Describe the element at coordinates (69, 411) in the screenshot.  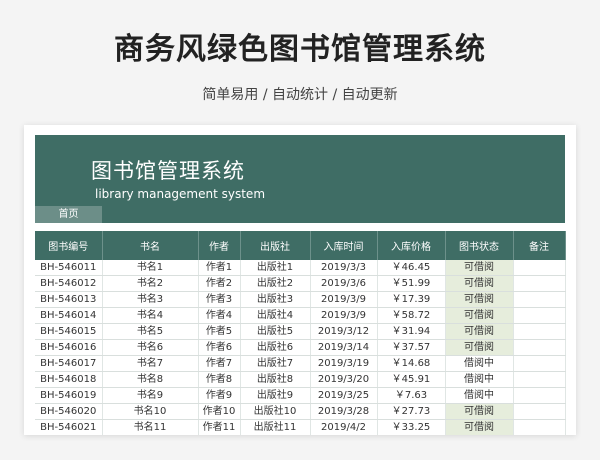
I see `table-cell: BH-546020` at that location.